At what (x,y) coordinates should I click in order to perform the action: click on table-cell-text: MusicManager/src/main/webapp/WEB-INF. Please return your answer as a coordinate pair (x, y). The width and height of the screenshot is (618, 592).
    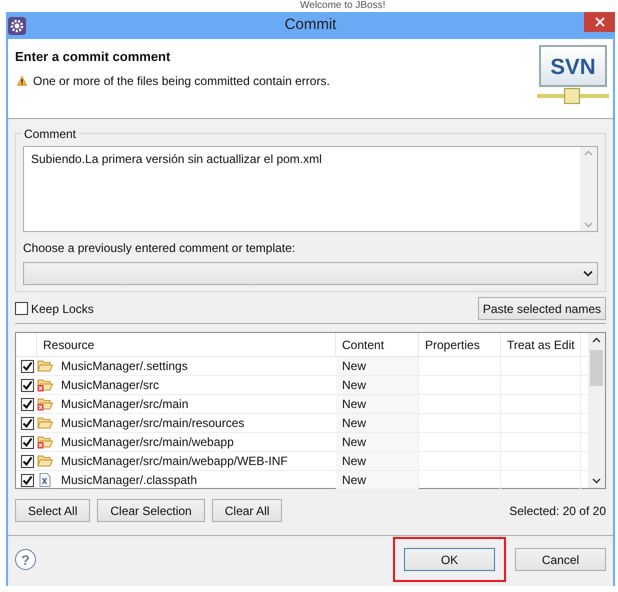
    Looking at the image, I should click on (174, 461).